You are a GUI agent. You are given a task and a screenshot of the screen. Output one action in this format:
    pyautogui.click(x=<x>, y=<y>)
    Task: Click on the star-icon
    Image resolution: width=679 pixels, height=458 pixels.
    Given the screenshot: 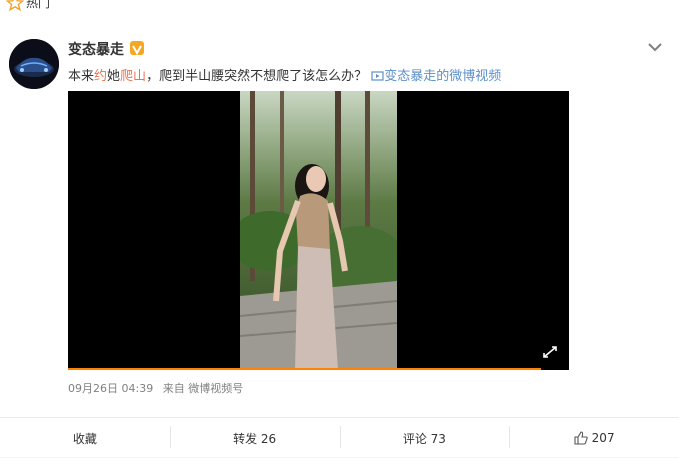 What is the action you would take?
    pyautogui.click(x=15, y=6)
    